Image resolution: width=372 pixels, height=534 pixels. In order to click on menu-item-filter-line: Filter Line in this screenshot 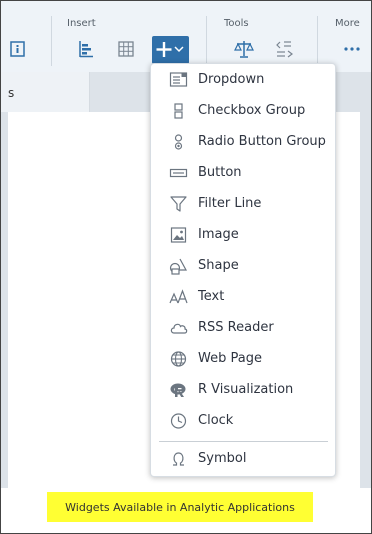, I will do `click(243, 203)`.